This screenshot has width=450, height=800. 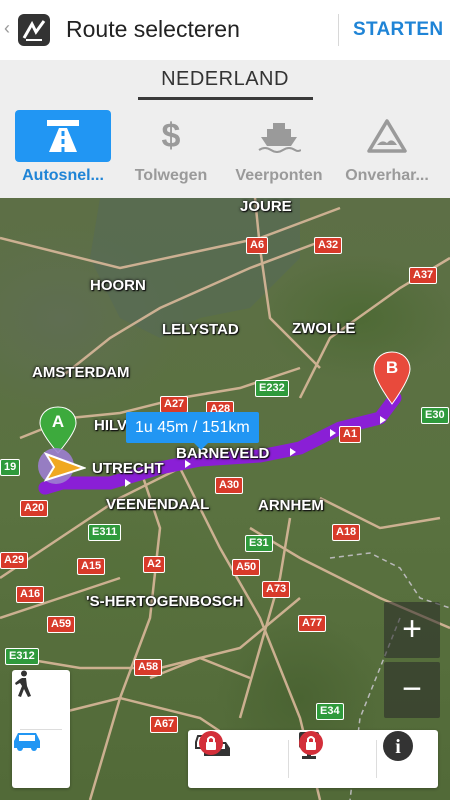 I want to click on zoom-out-button: −, so click(x=412, y=690).